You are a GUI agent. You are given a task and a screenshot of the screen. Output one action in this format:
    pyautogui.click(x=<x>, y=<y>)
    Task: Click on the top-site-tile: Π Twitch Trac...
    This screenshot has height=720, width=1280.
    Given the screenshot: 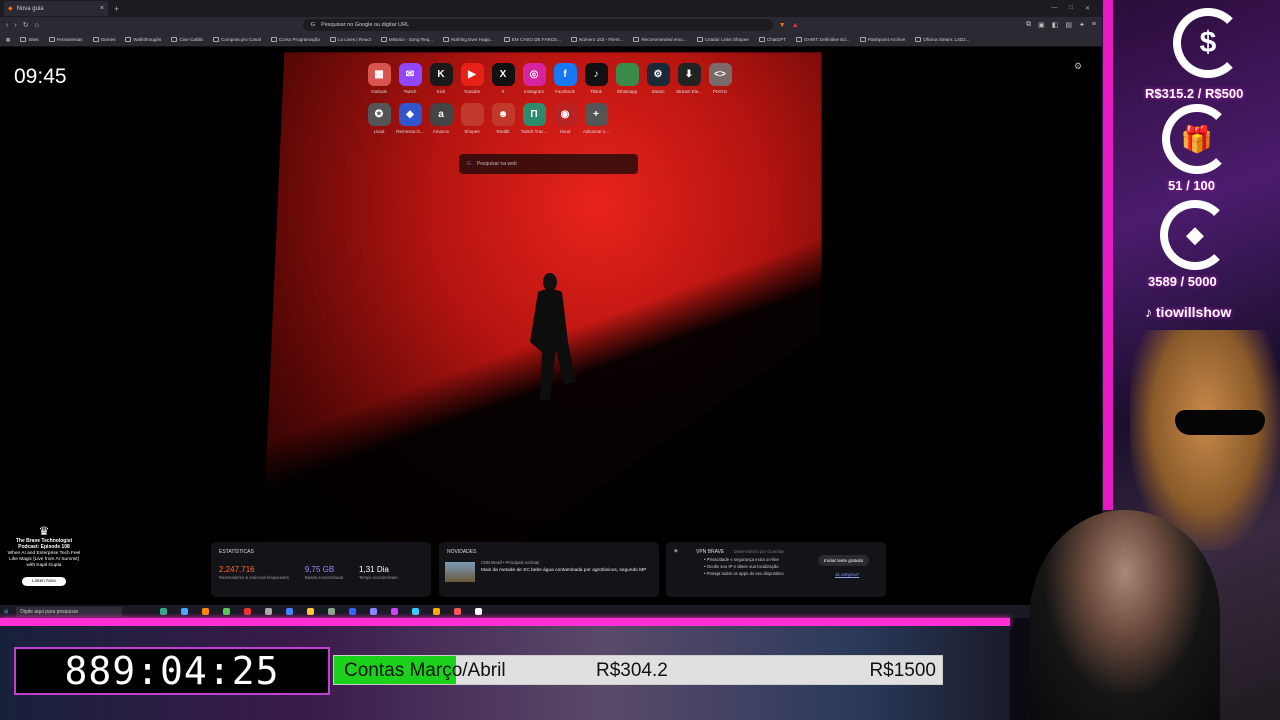 What is the action you would take?
    pyautogui.click(x=534, y=118)
    